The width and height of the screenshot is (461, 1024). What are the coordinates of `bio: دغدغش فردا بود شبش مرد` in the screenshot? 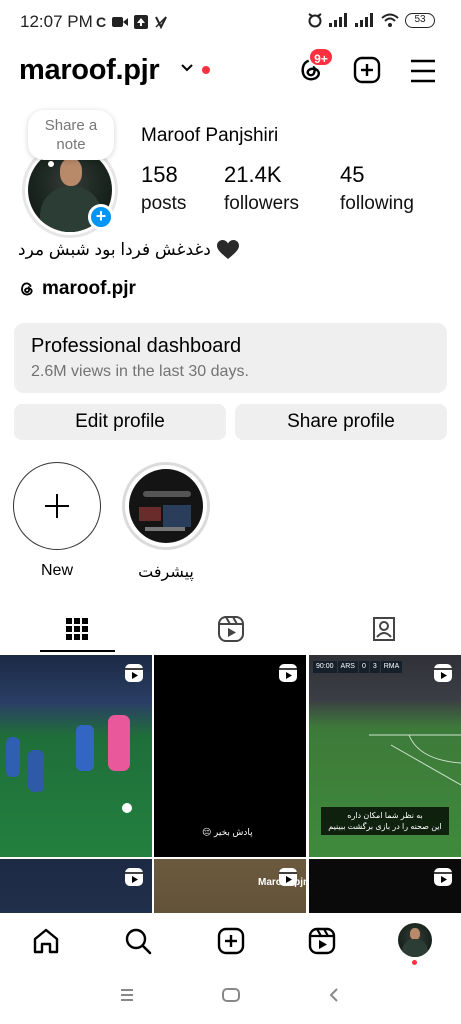 It's located at (128, 250).